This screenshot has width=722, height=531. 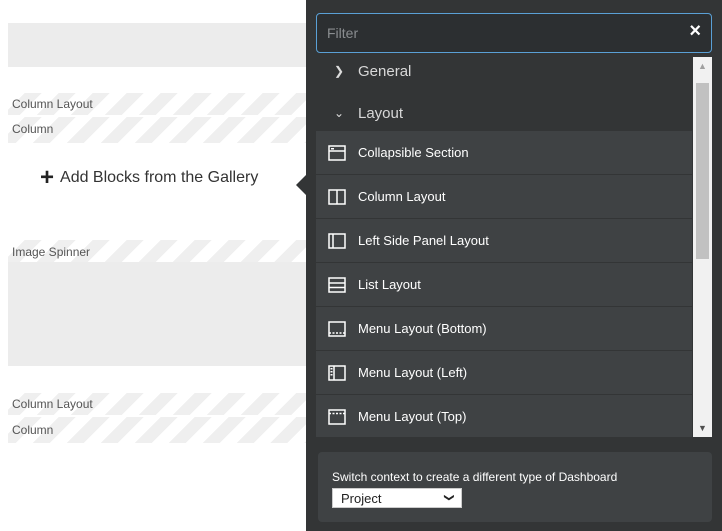 I want to click on column-layout-icon, so click(x=337, y=196).